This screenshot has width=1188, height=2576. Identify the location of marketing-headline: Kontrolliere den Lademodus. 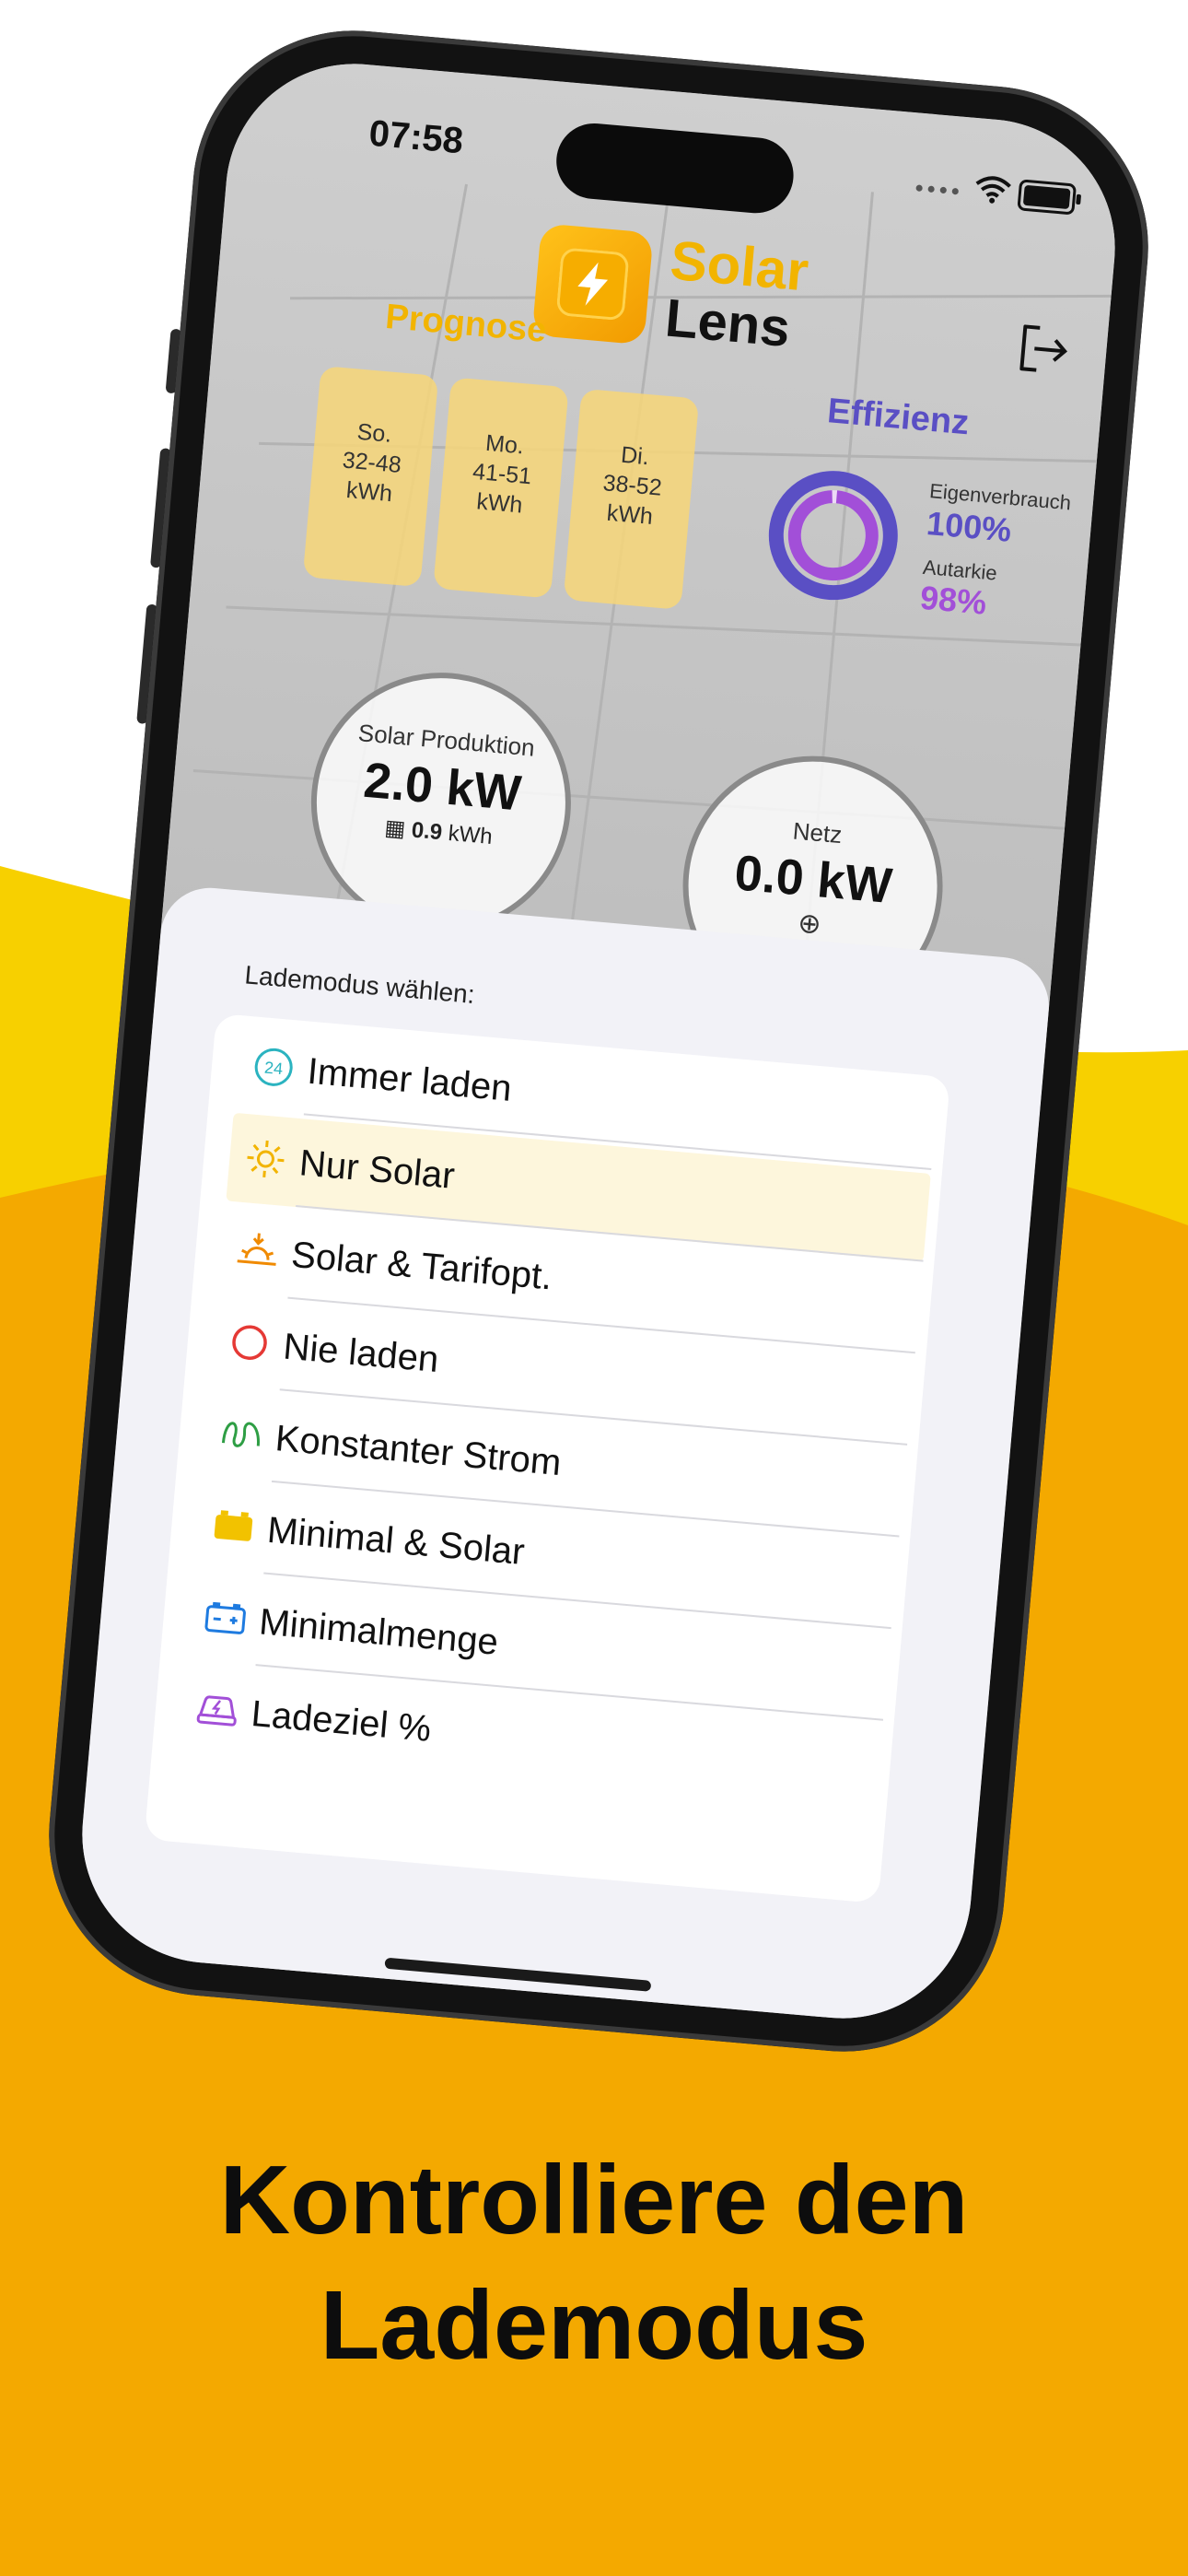
(594, 2262).